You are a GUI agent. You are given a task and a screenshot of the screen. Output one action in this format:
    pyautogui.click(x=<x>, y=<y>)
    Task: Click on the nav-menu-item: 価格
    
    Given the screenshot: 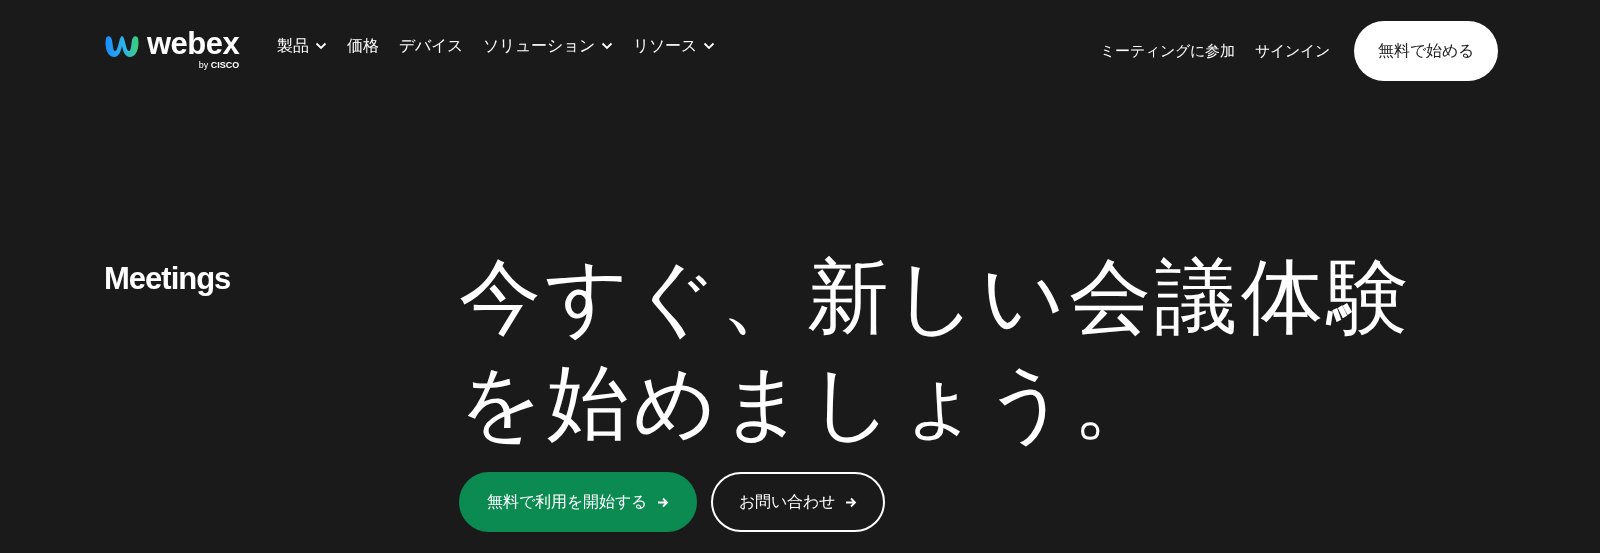 What is the action you would take?
    pyautogui.click(x=363, y=46)
    